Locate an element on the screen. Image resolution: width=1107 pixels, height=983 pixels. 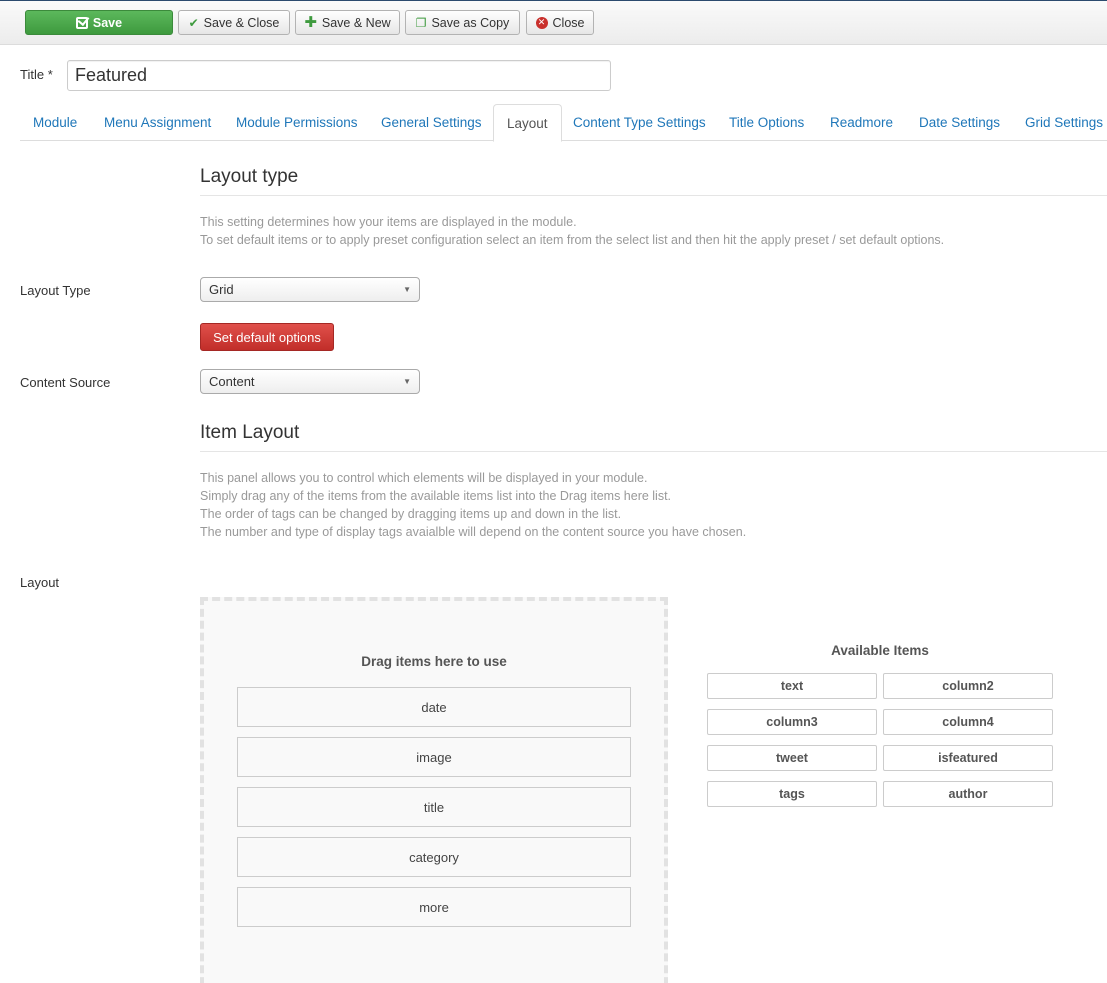
available-item-author: author is located at coordinates (968, 794).